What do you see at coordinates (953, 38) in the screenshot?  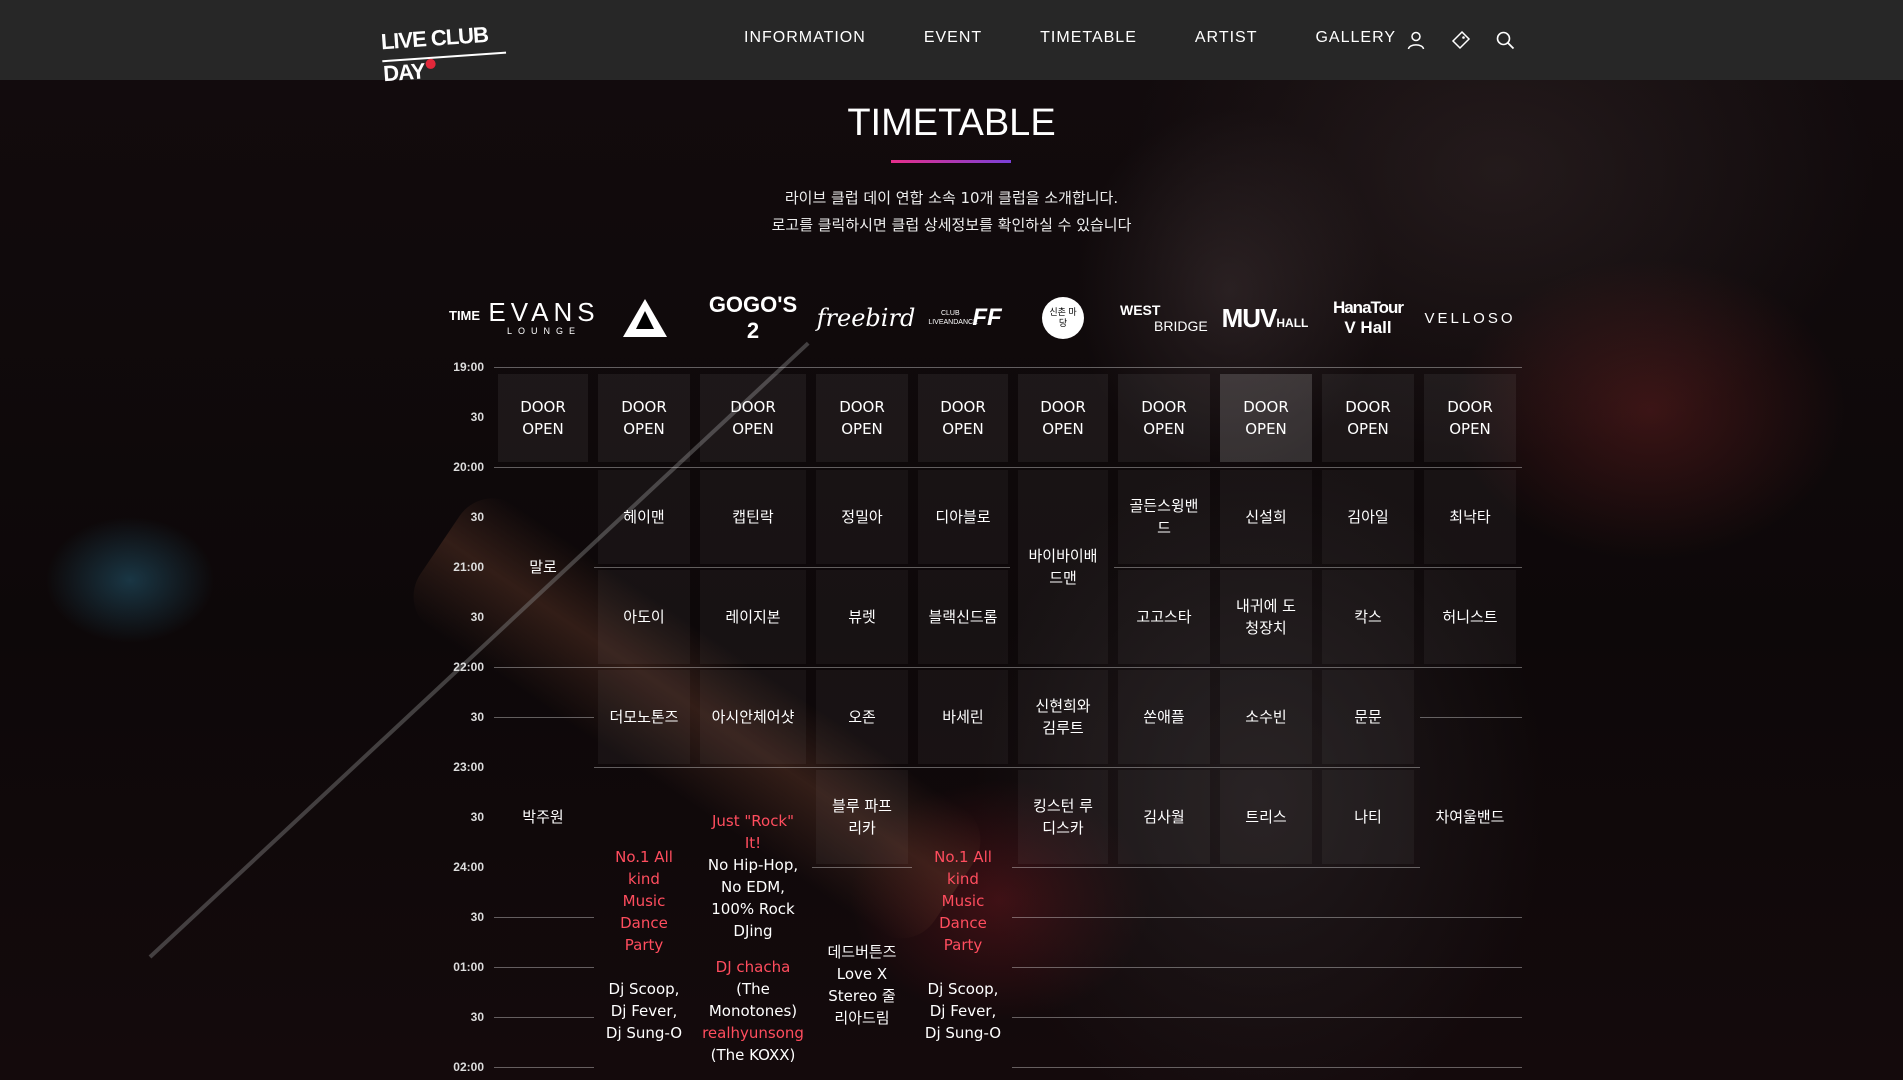 I see `nav-event: EVENT` at bounding box center [953, 38].